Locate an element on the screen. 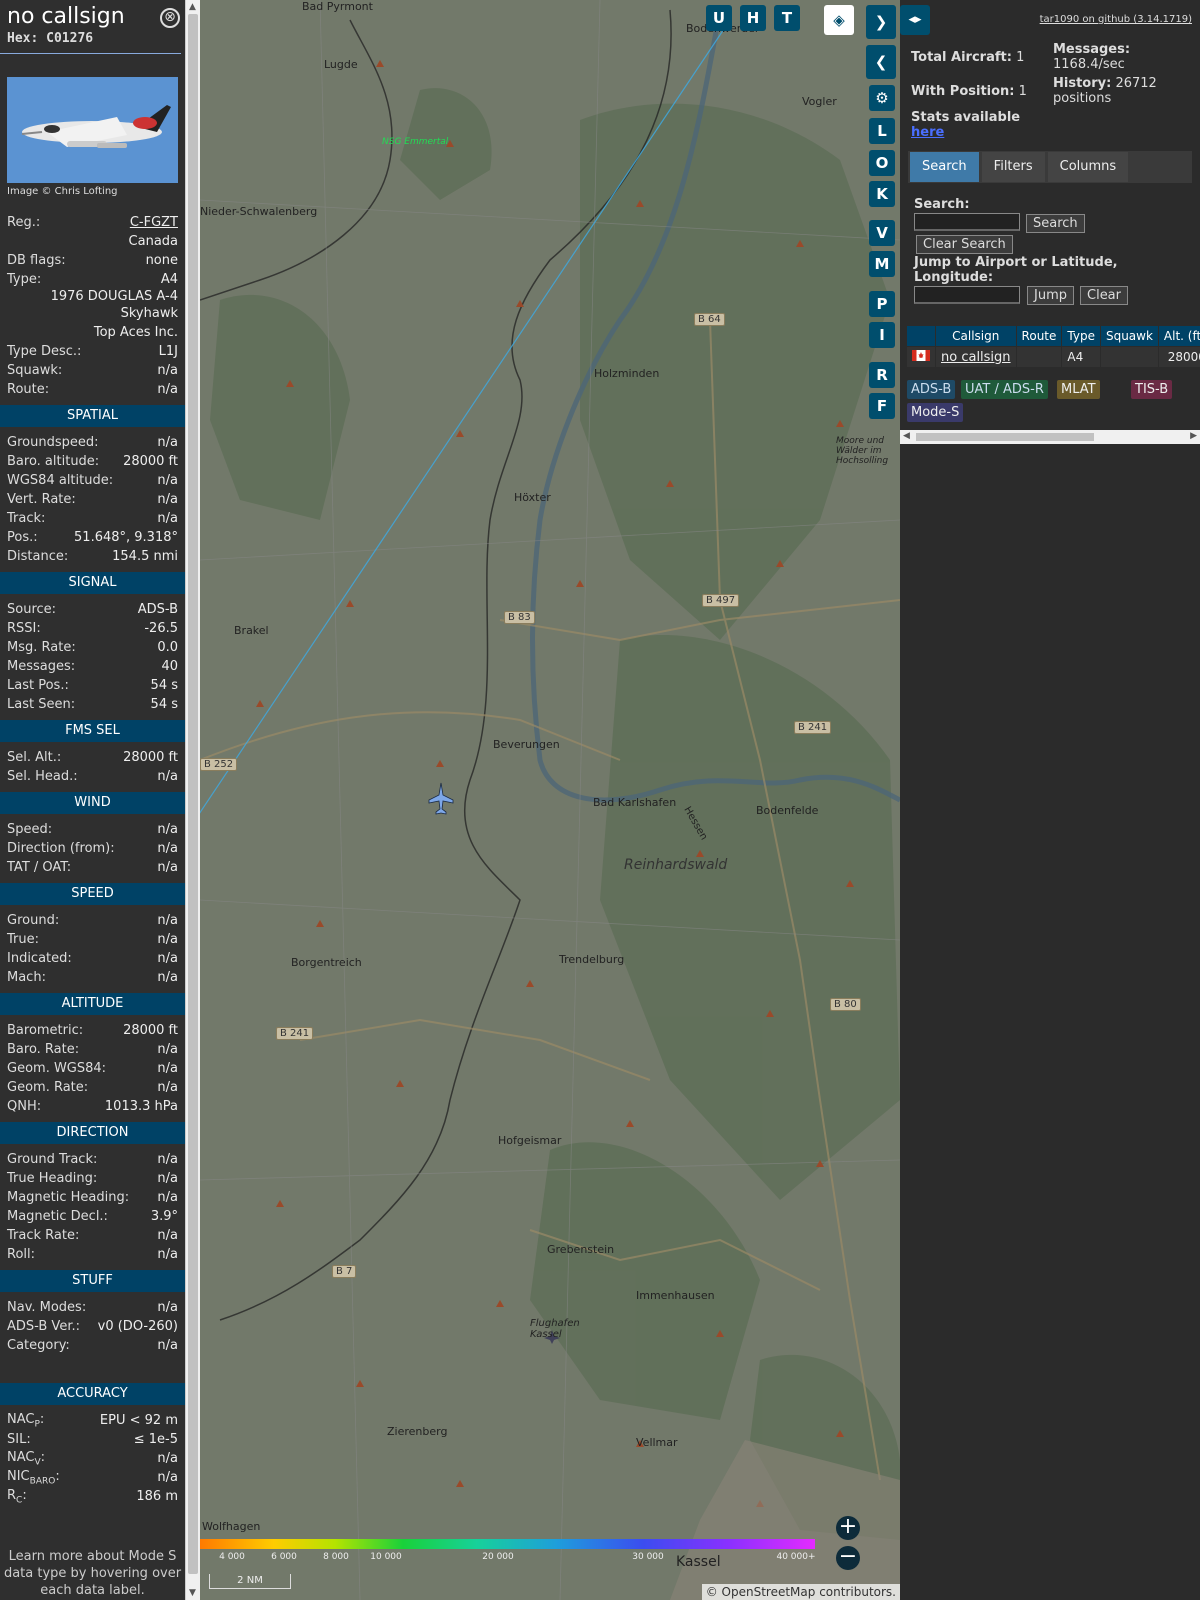 This screenshot has width=1200, height=1600. spatial-label: Baro. altitude: is located at coordinates (53, 461).